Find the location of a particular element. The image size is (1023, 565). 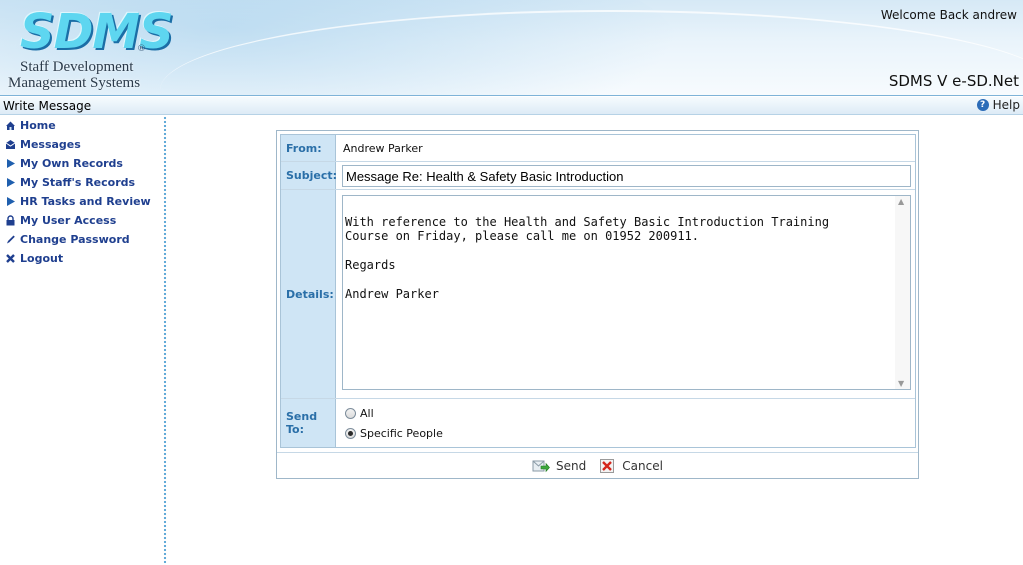

send-to-row: Send To: All Specific People is located at coordinates (598, 423).